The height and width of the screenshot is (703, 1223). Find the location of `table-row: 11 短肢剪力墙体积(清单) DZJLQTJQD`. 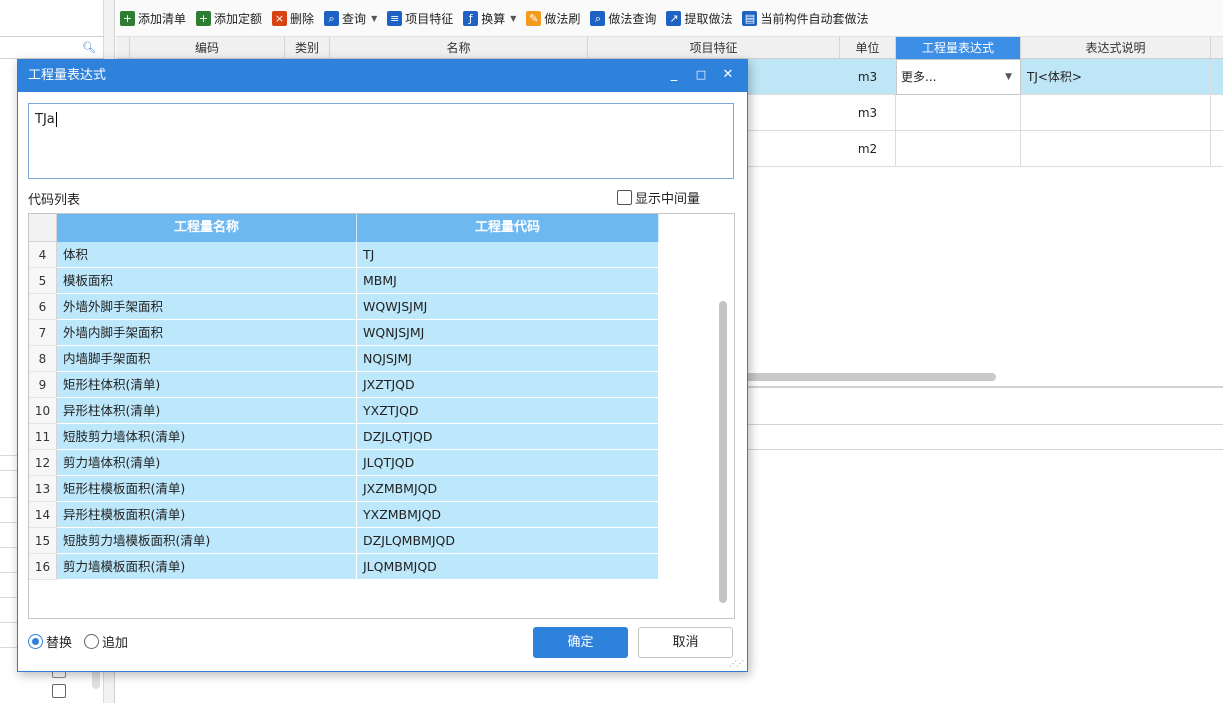

table-row: 11 短肢剪力墙体积(清单) DZJLQTJQD is located at coordinates (344, 437).